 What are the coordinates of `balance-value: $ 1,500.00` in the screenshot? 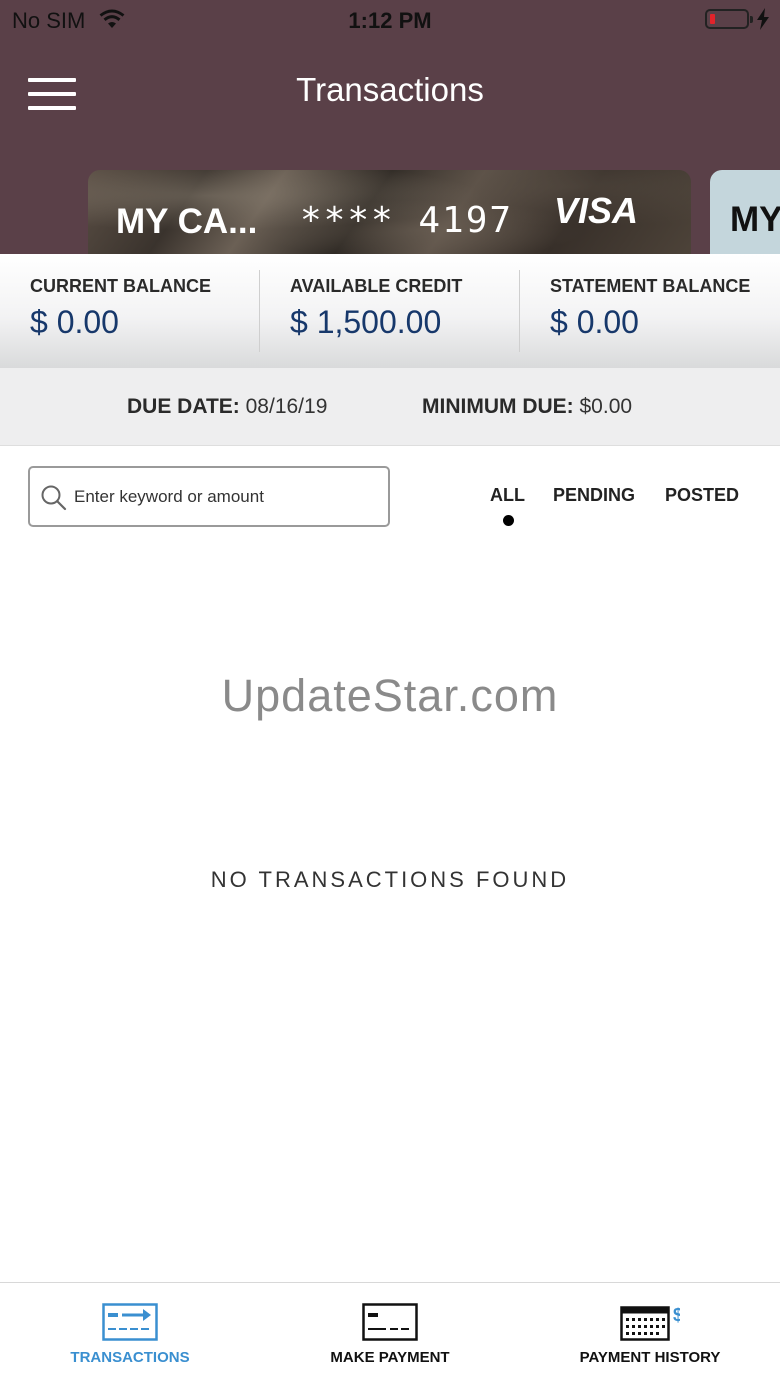 It's located at (366, 322).